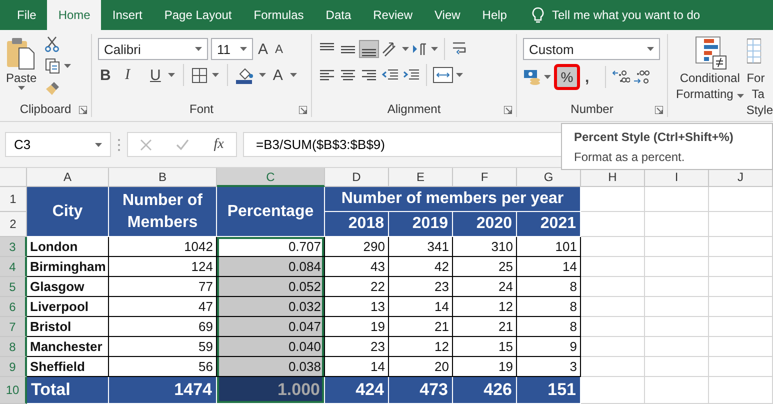  What do you see at coordinates (153, 49) in the screenshot?
I see `font-name-select: Calibri` at bounding box center [153, 49].